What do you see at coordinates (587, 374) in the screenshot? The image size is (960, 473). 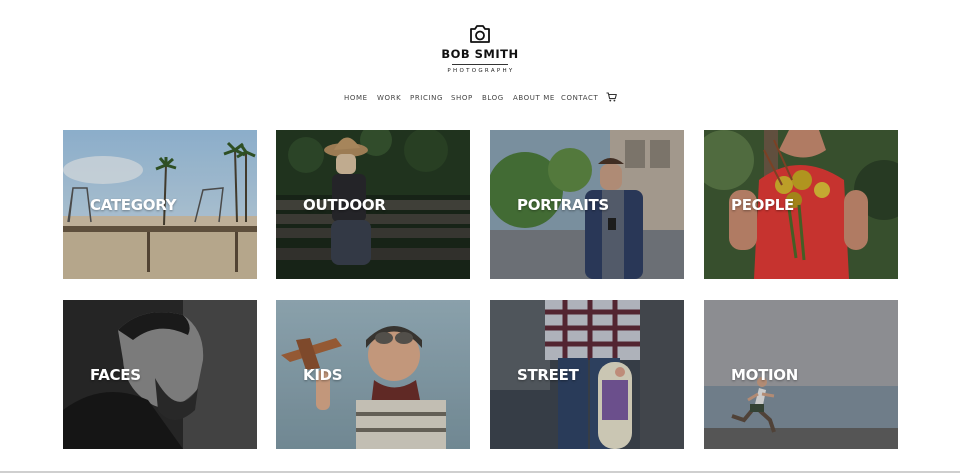 I see `gallery-tile-street: STREET` at bounding box center [587, 374].